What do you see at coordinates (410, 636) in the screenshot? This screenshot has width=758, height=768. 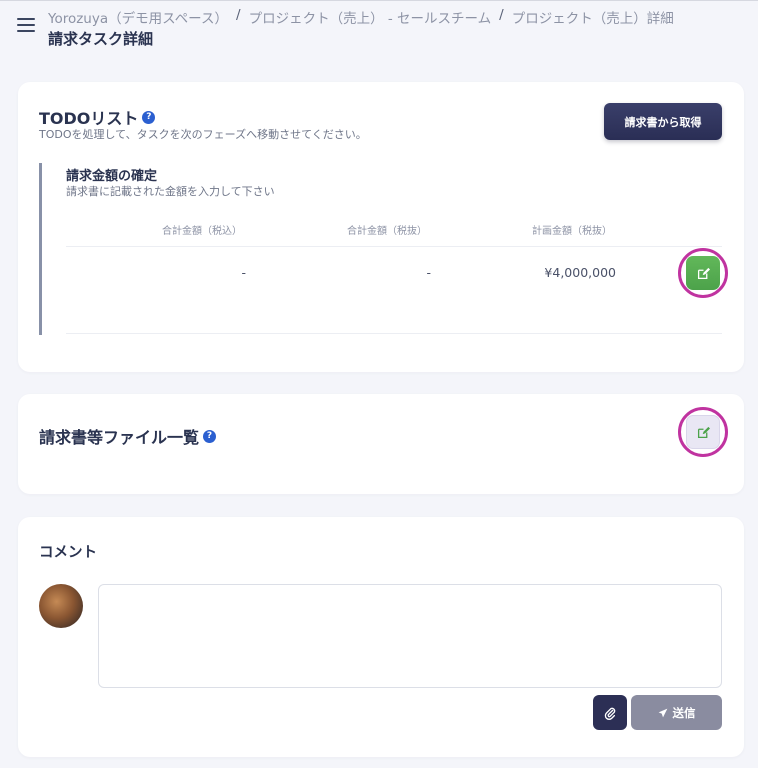 I see `comment-input` at bounding box center [410, 636].